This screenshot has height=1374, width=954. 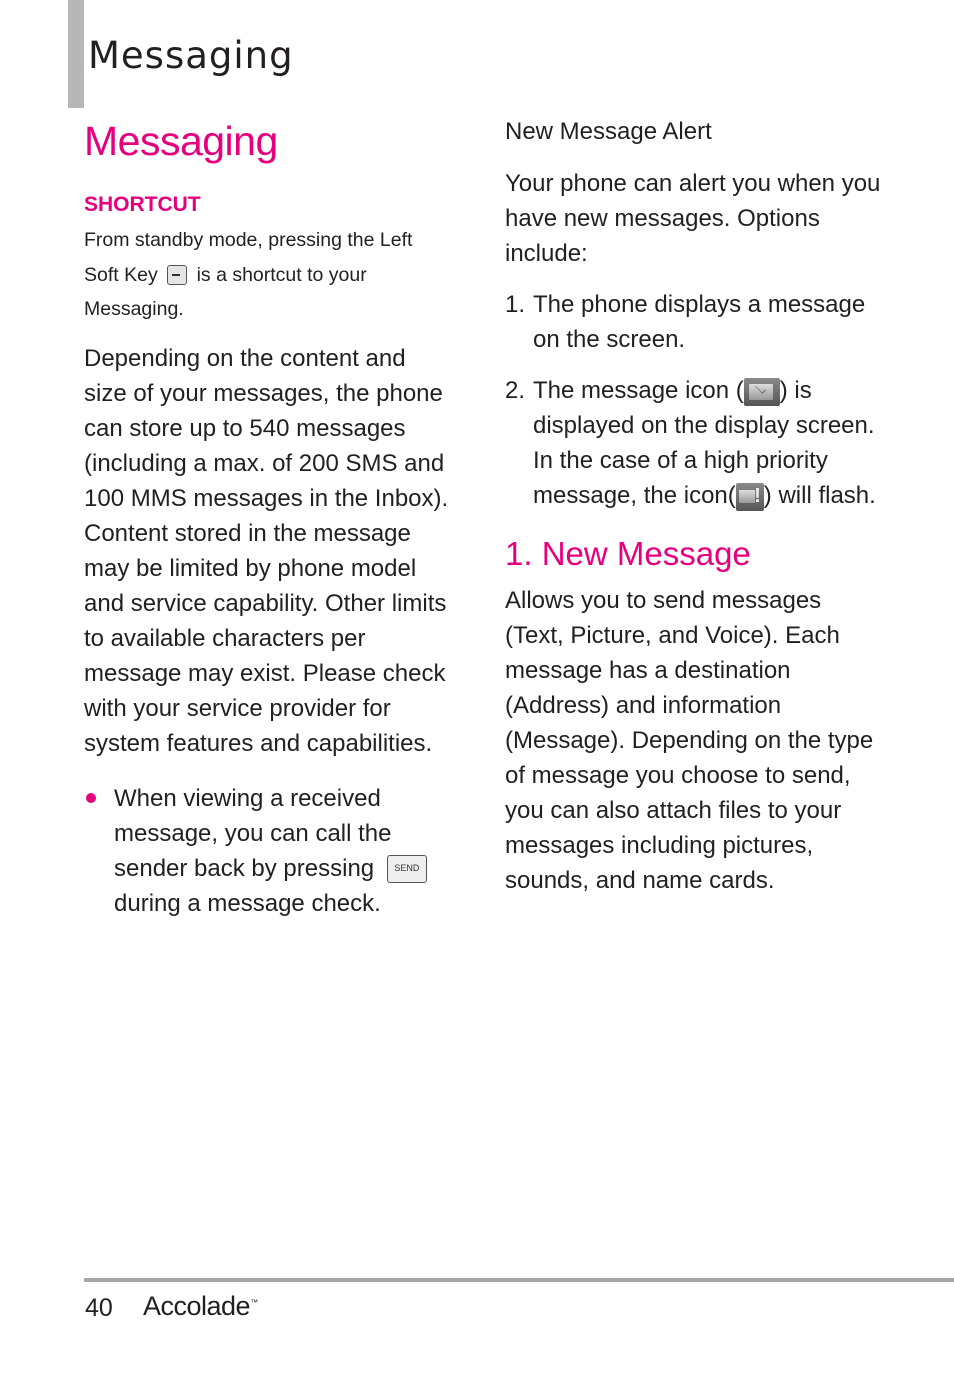 What do you see at coordinates (191, 55) in the screenshot?
I see `section-header-title: Messaging` at bounding box center [191, 55].